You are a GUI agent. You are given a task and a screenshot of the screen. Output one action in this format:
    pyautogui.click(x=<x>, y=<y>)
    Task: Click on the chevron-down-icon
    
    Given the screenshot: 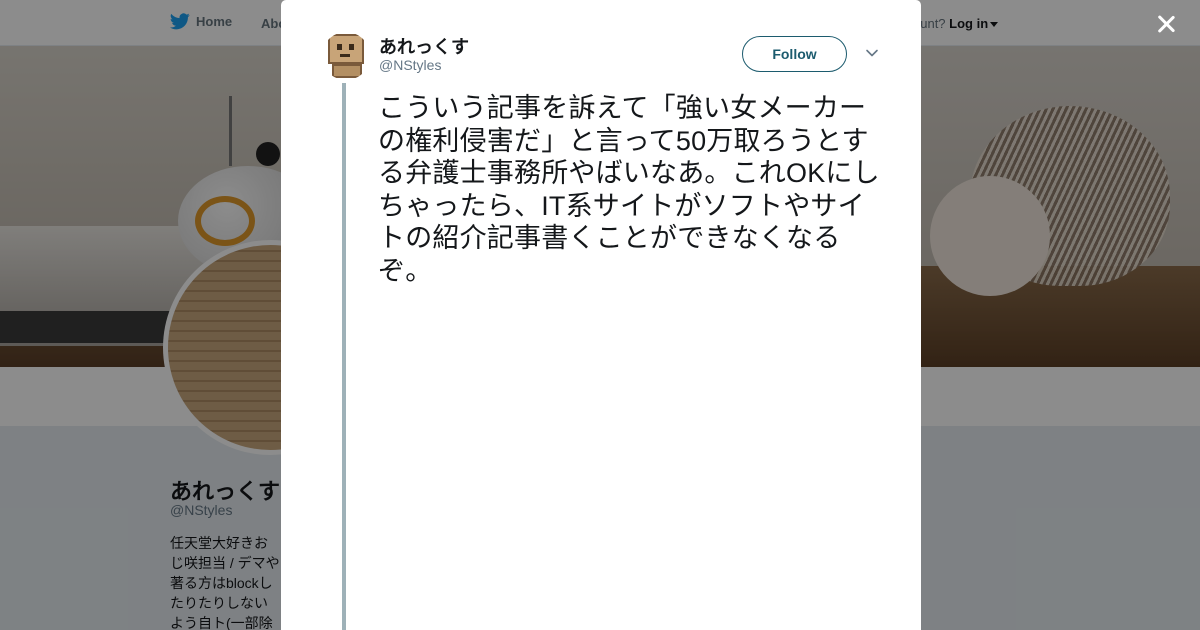 What is the action you would take?
    pyautogui.click(x=872, y=53)
    